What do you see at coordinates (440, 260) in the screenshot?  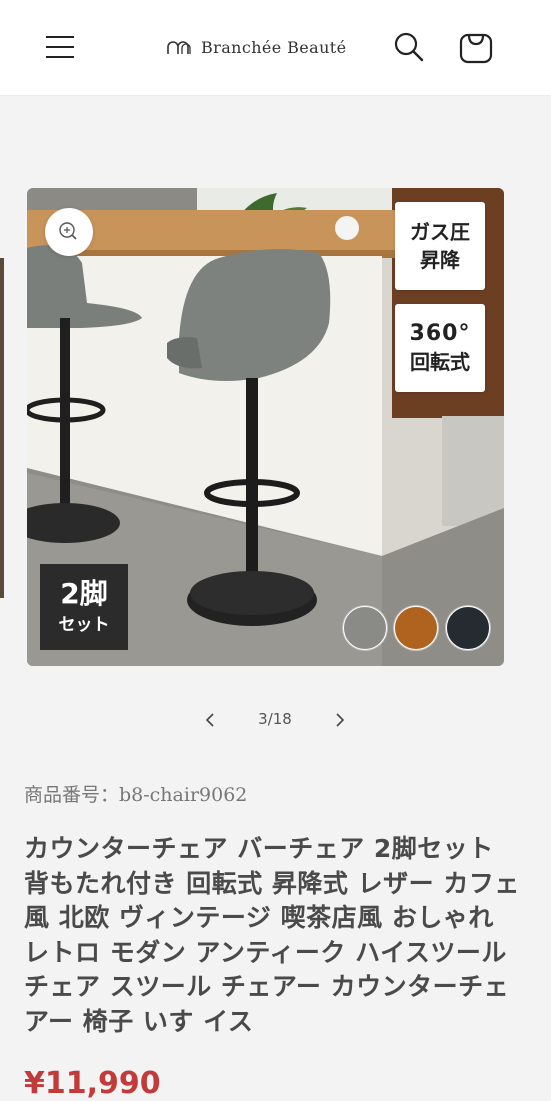 I see `badge-gas-line2: 昇降` at bounding box center [440, 260].